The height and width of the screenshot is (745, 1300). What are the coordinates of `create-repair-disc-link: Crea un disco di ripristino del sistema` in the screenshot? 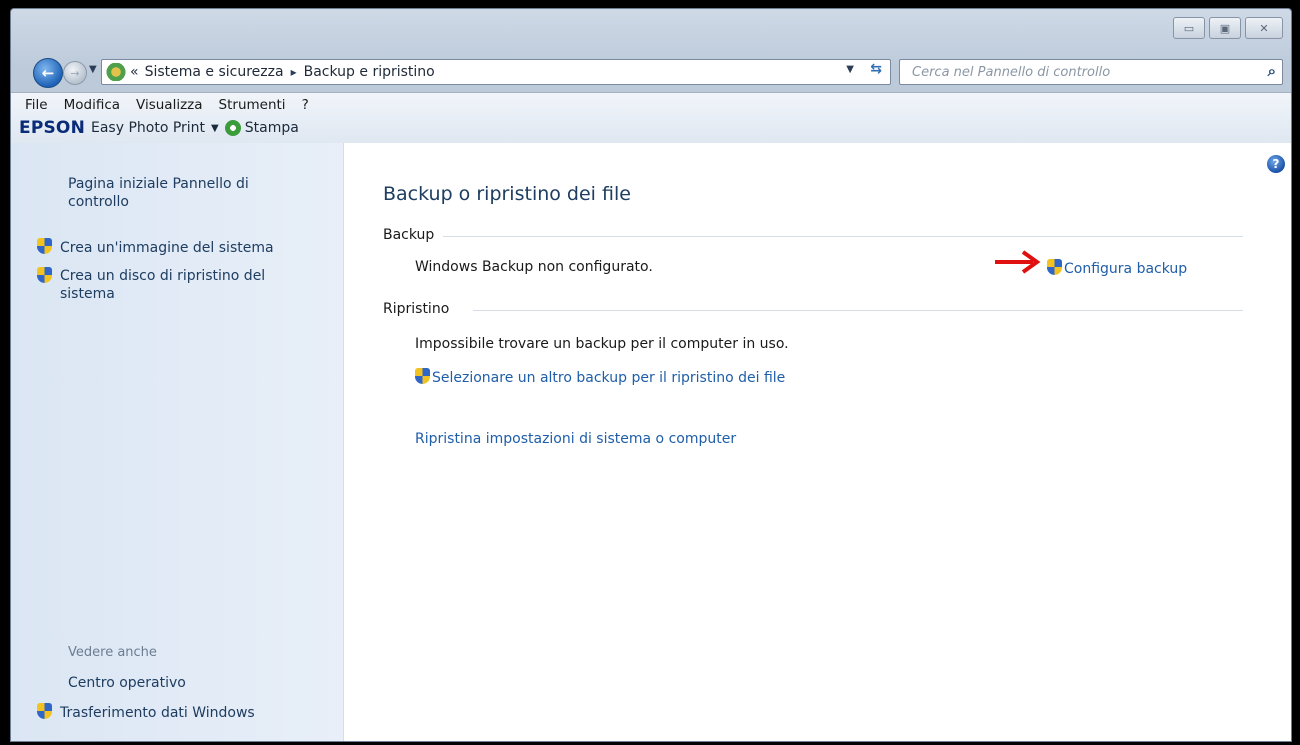 It's located at (187, 285).